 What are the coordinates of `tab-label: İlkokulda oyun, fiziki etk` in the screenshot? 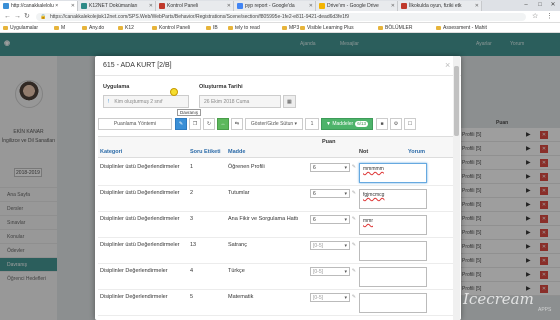 It's located at (435, 6).